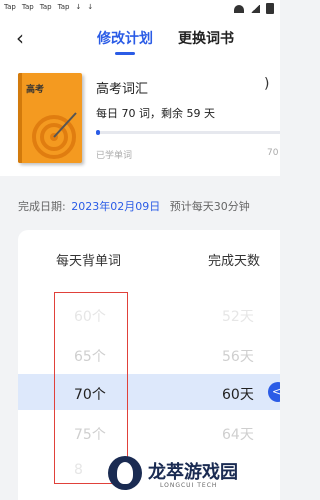 This screenshot has height=500, width=320. I want to click on tab-modify-plan: 修改计划, so click(125, 41).